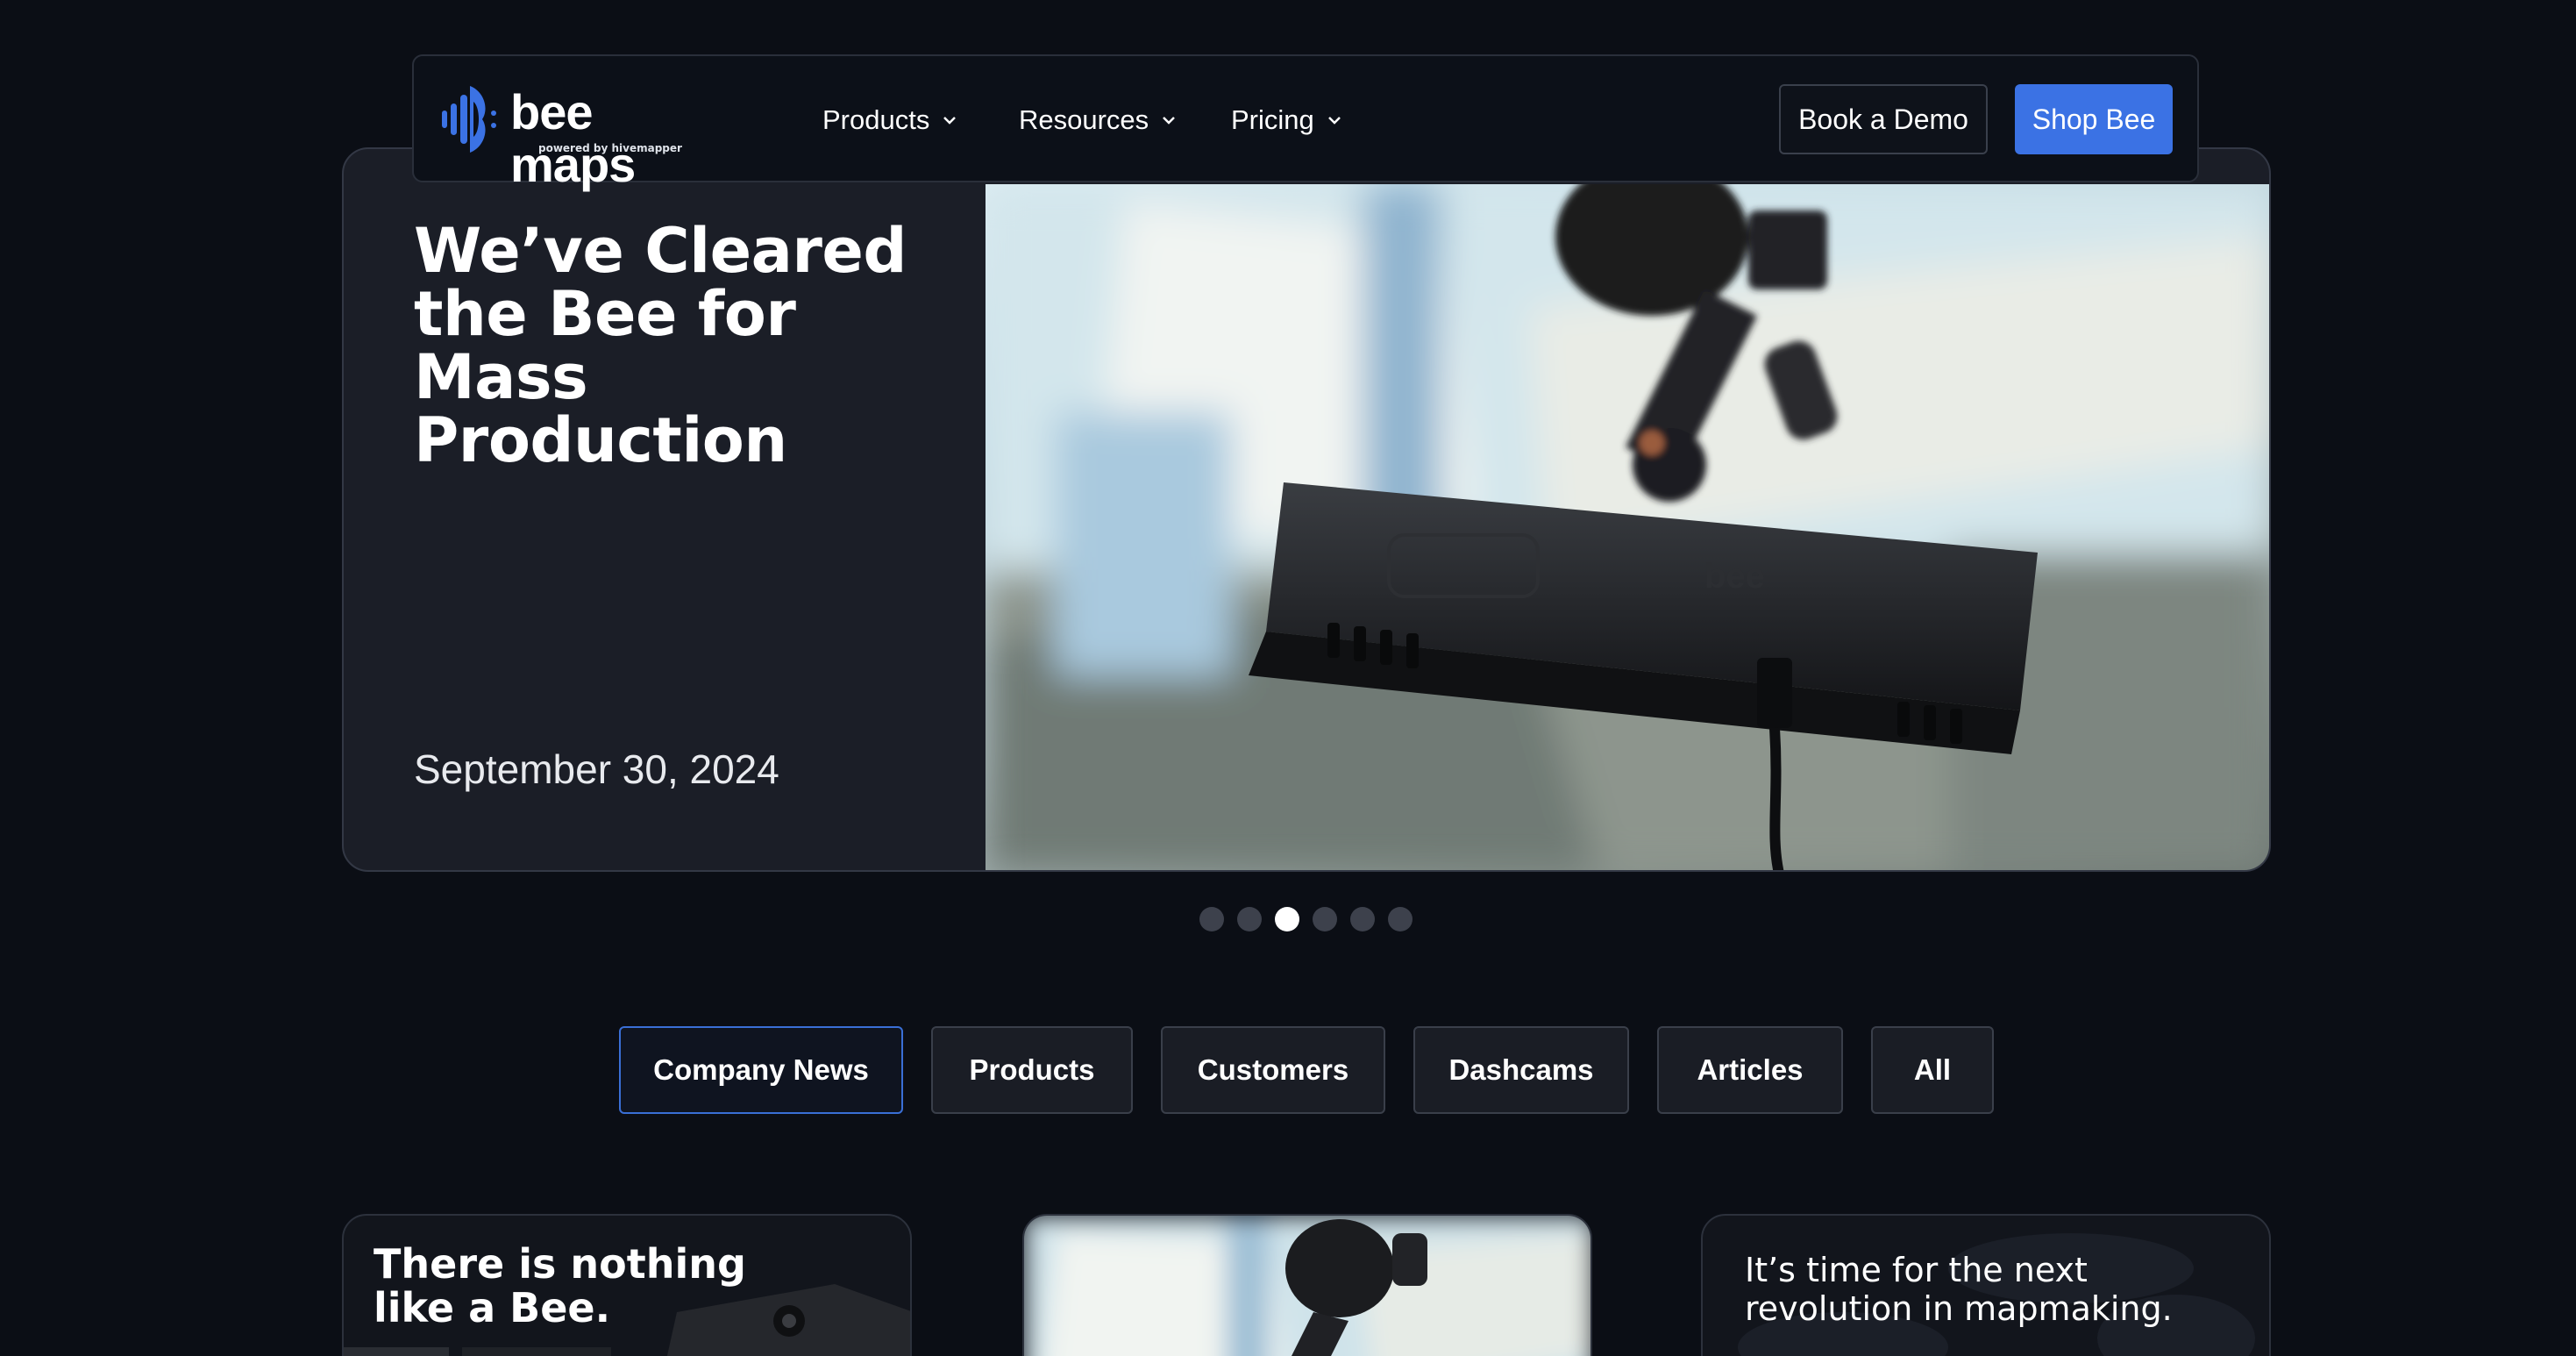 The image size is (2576, 1356). Describe the element at coordinates (1306, 919) in the screenshot. I see `carousel-dots` at that location.